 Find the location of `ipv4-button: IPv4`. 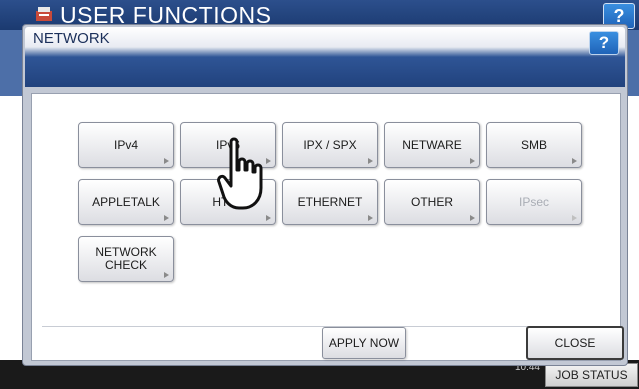

ipv4-button: IPv4 is located at coordinates (126, 145).